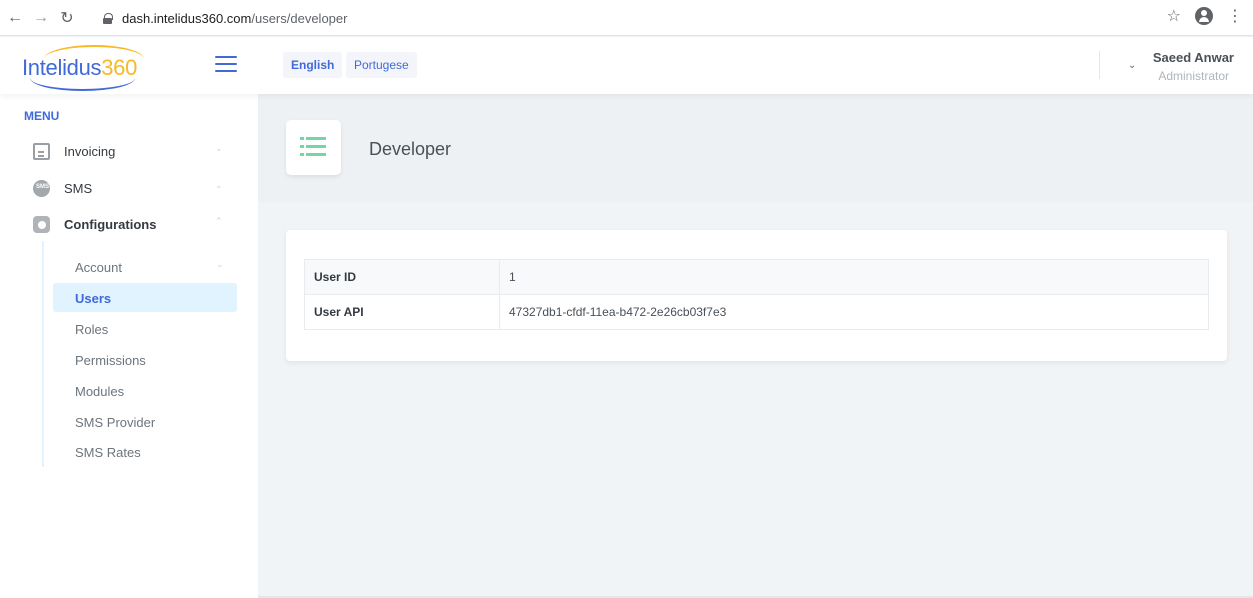 The width and height of the screenshot is (1253, 598). I want to click on address-bar: dash.intelidus360.com/users/developer, so click(630, 18).